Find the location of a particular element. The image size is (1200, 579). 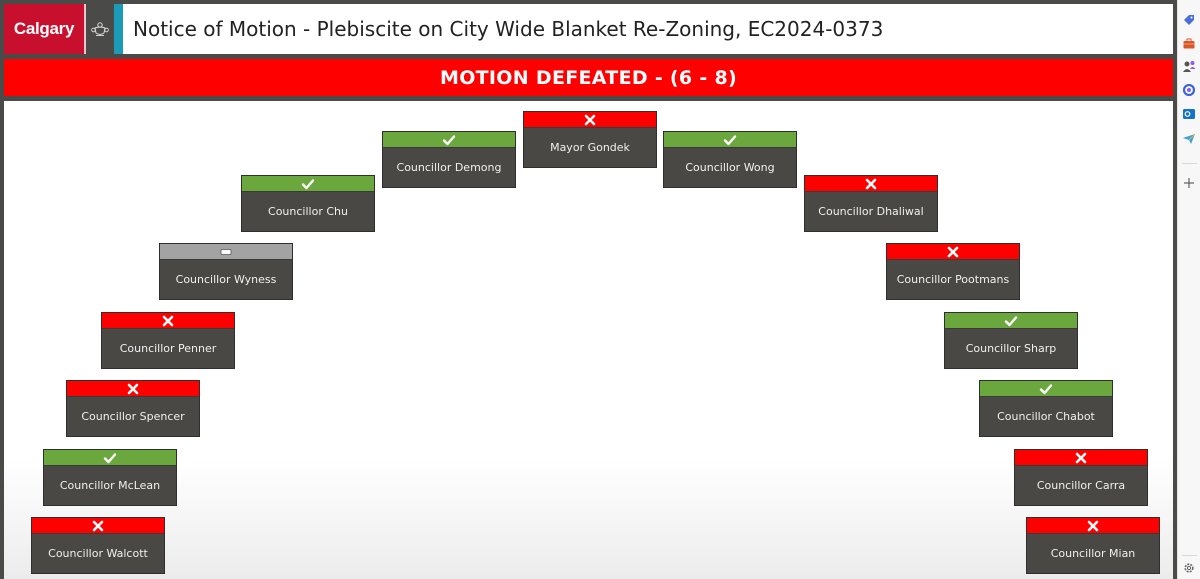

calgary-logo: Calgary is located at coordinates (44, 29).